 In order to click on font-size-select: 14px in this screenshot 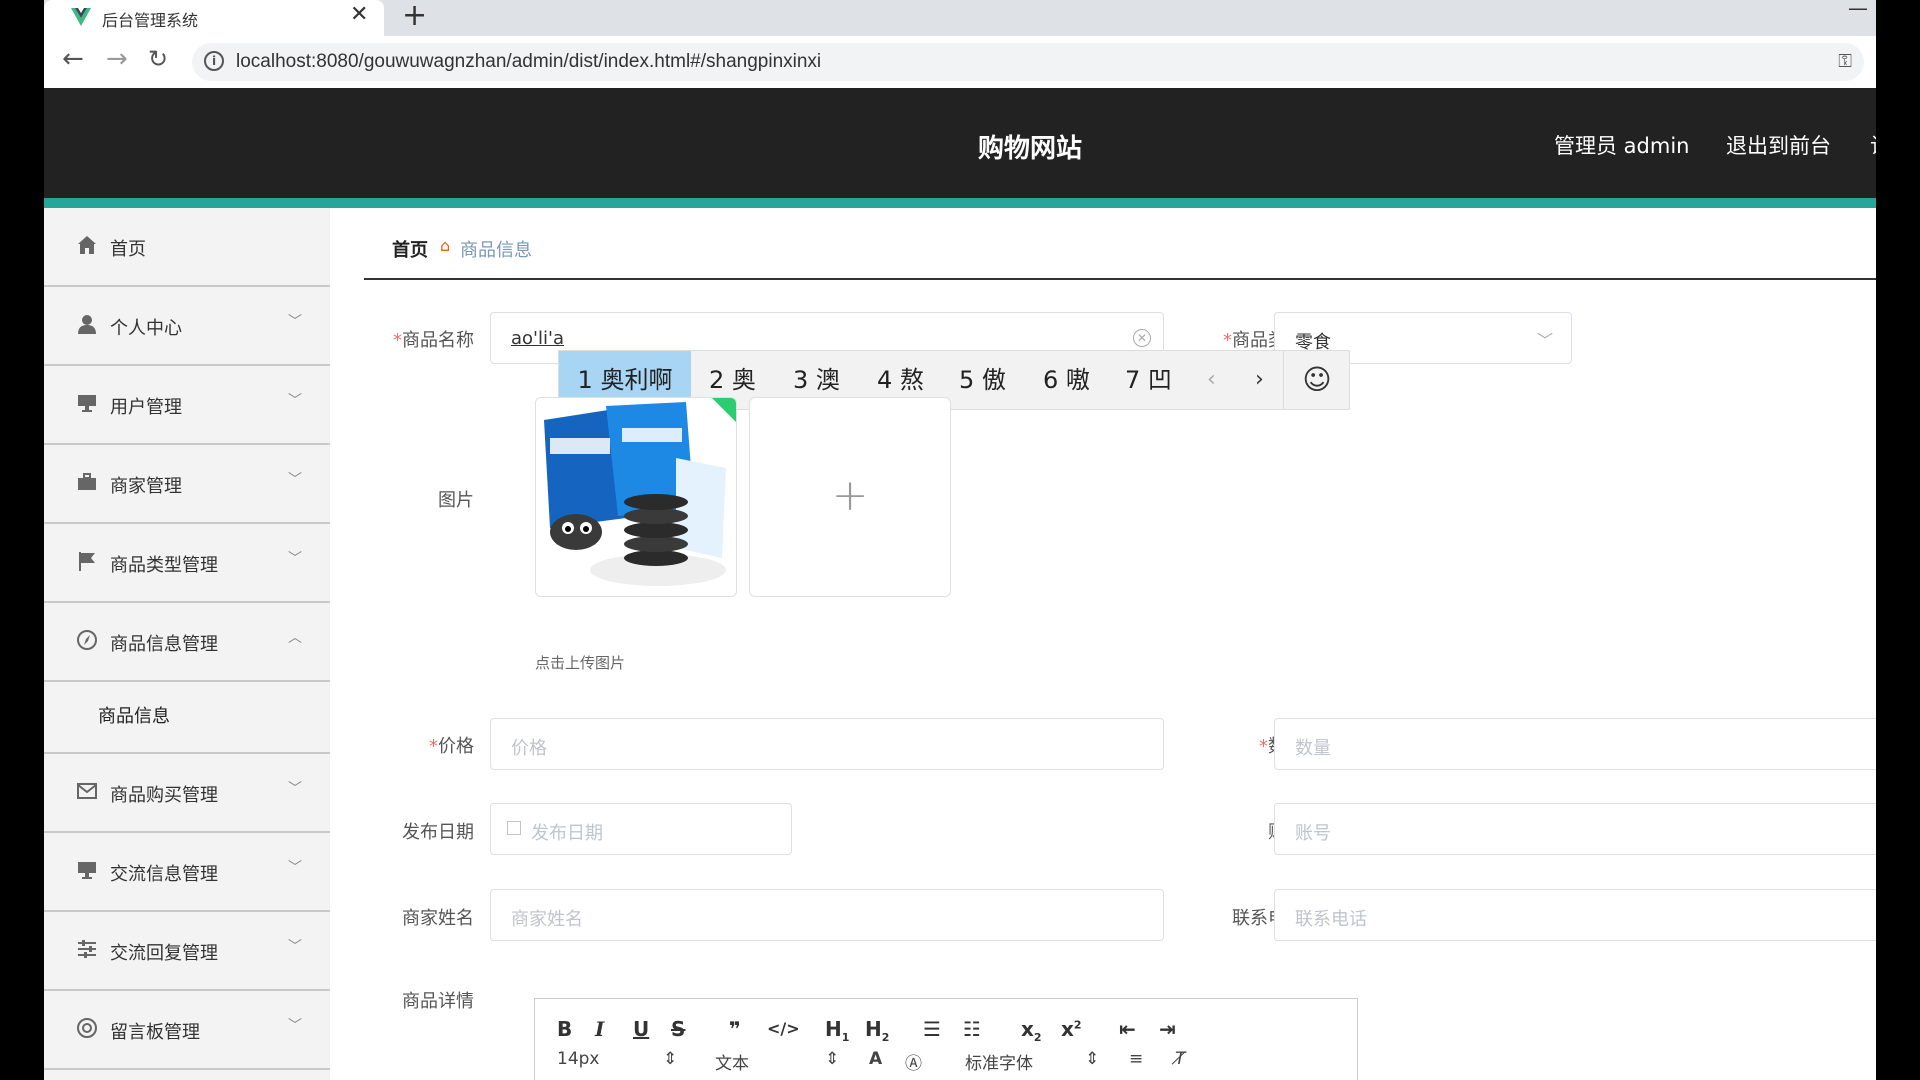, I will do `click(578, 1059)`.